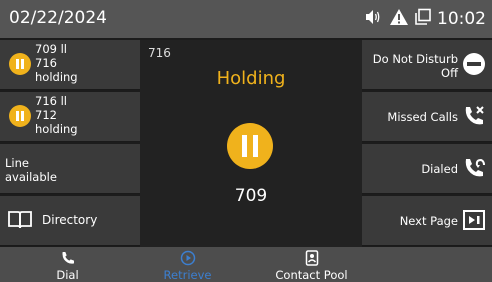 This screenshot has height=282, width=492. What do you see at coordinates (422, 117) in the screenshot?
I see `missed-calls-label: Missed Calls` at bounding box center [422, 117].